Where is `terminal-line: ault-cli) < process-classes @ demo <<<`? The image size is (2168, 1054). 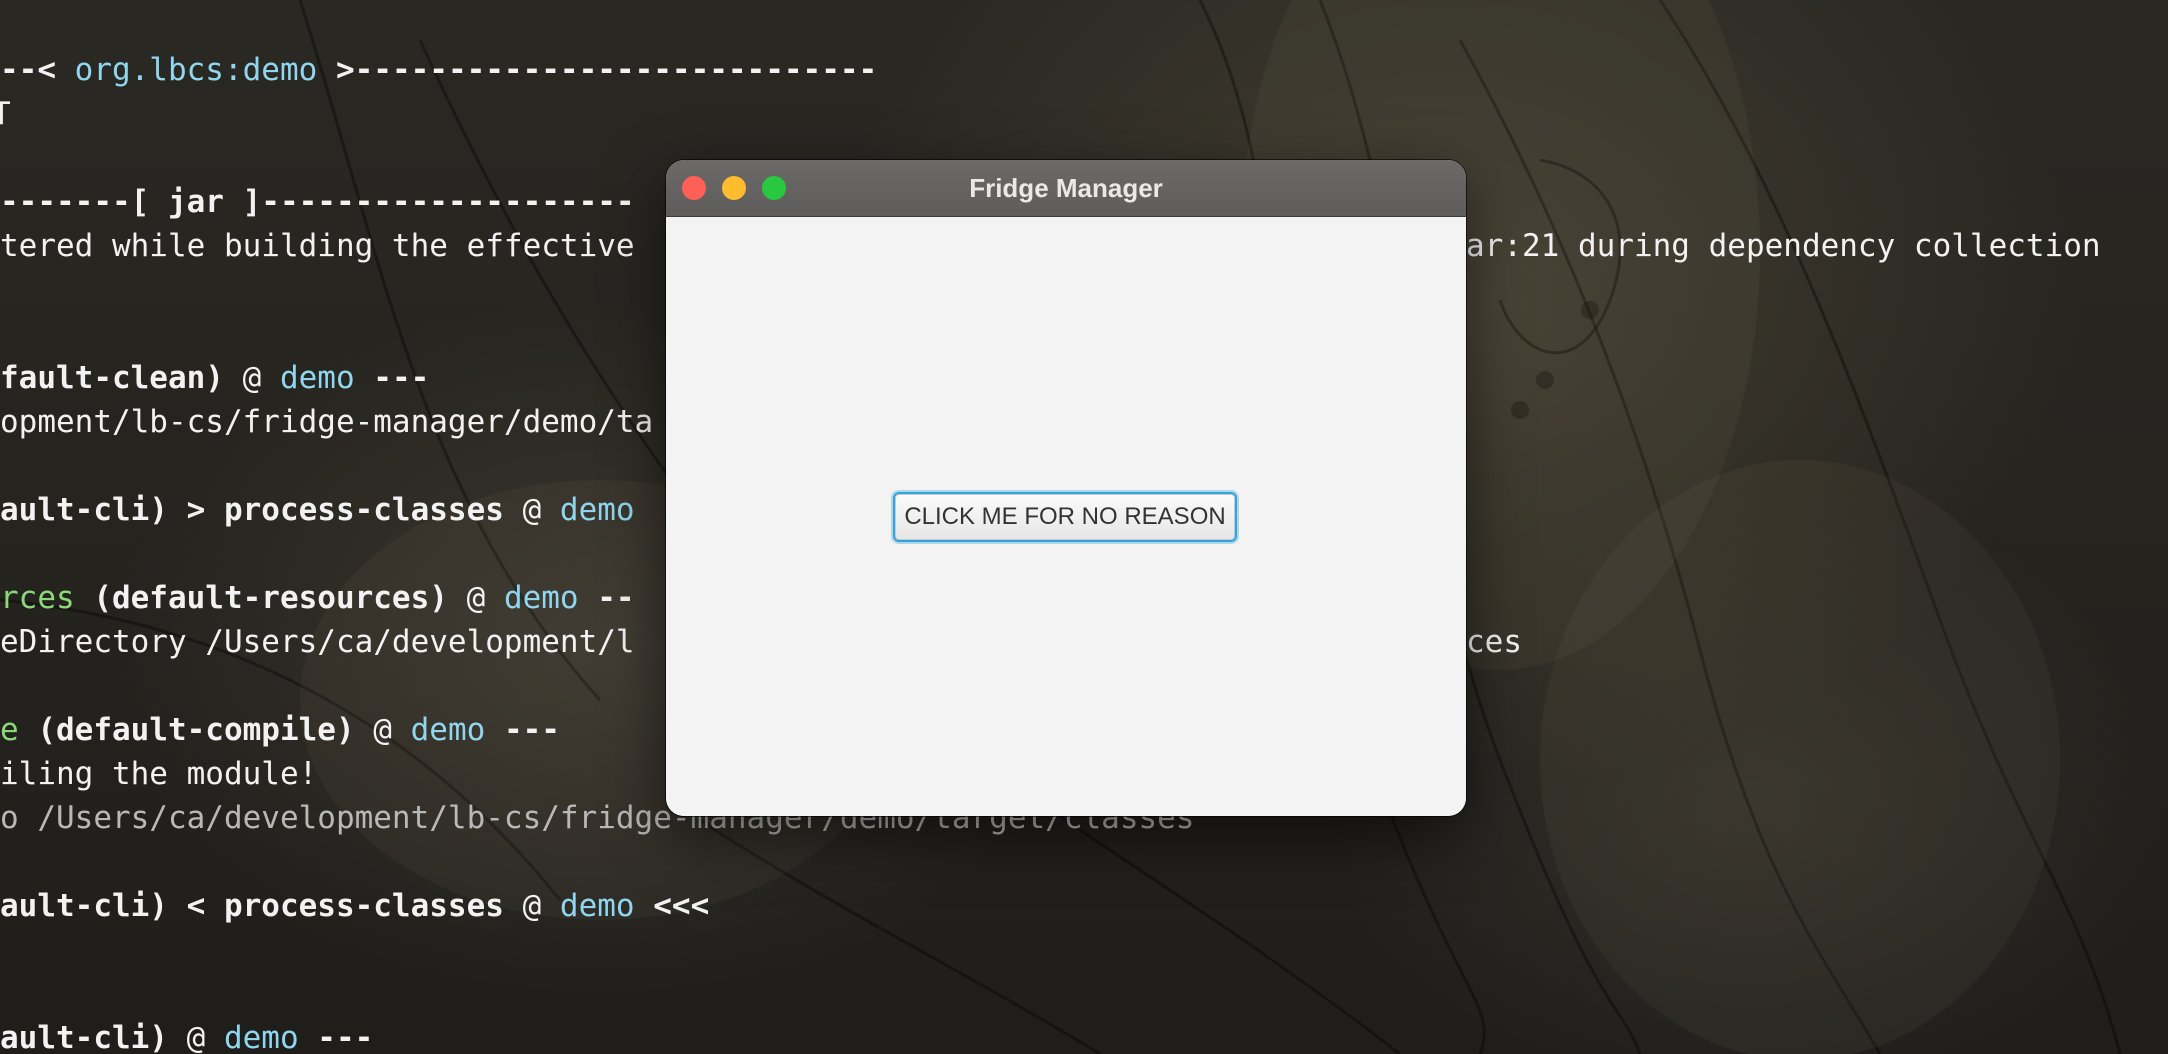 terminal-line: ault-cli) < process-classes @ demo <<< is located at coordinates (354, 906).